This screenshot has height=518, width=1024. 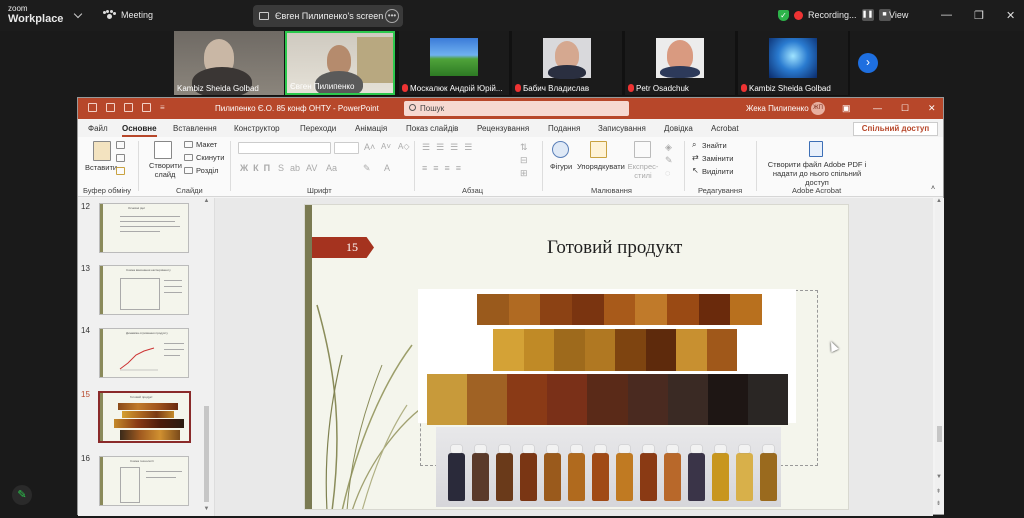 I want to click on maximize-icon: ☐, so click(x=905, y=108).